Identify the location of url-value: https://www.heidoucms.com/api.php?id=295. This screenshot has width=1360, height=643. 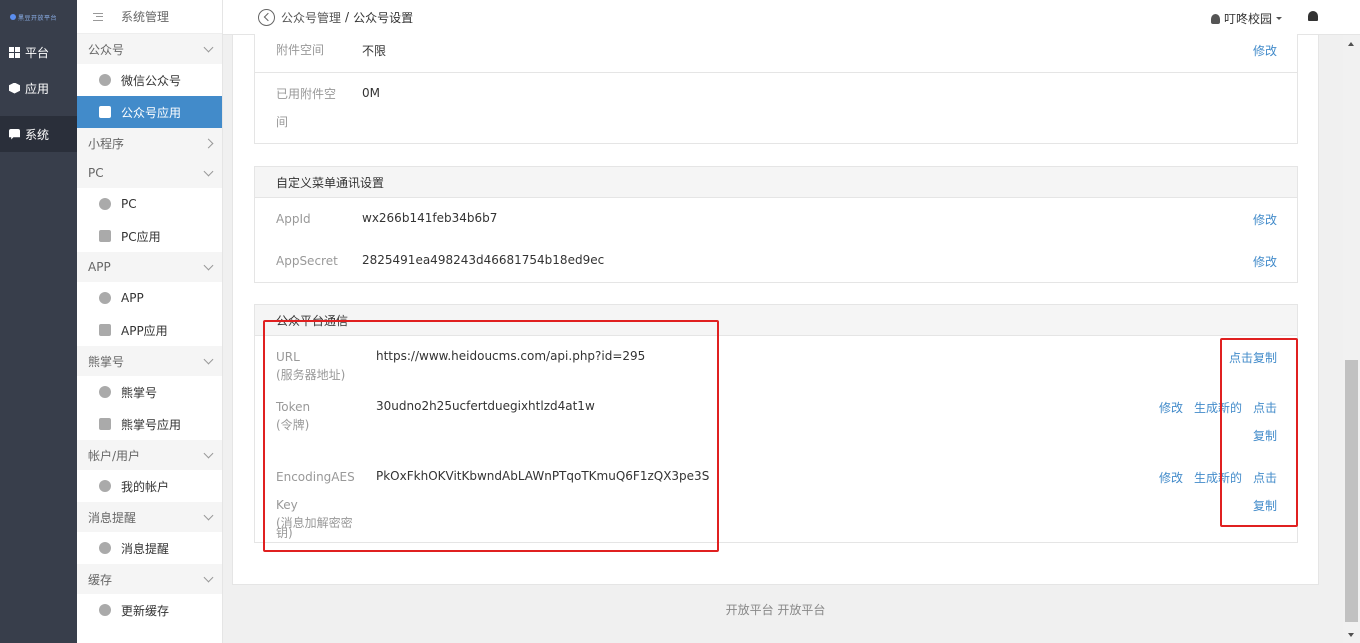
(511, 356).